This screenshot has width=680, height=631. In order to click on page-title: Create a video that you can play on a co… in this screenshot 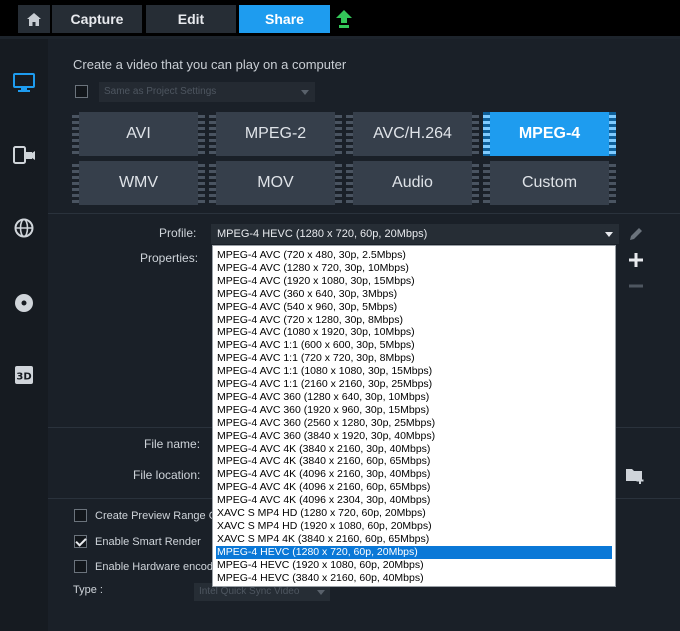, I will do `click(210, 64)`.